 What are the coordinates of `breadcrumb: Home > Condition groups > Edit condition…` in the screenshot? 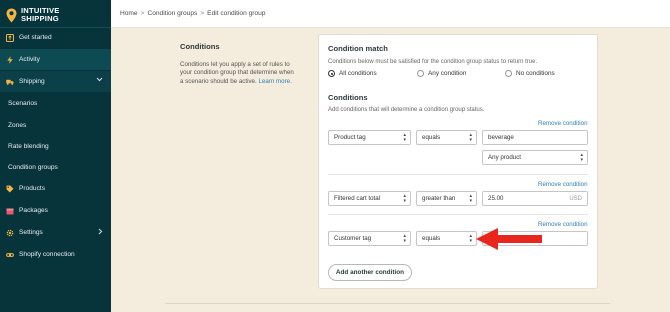 It's located at (390, 14).